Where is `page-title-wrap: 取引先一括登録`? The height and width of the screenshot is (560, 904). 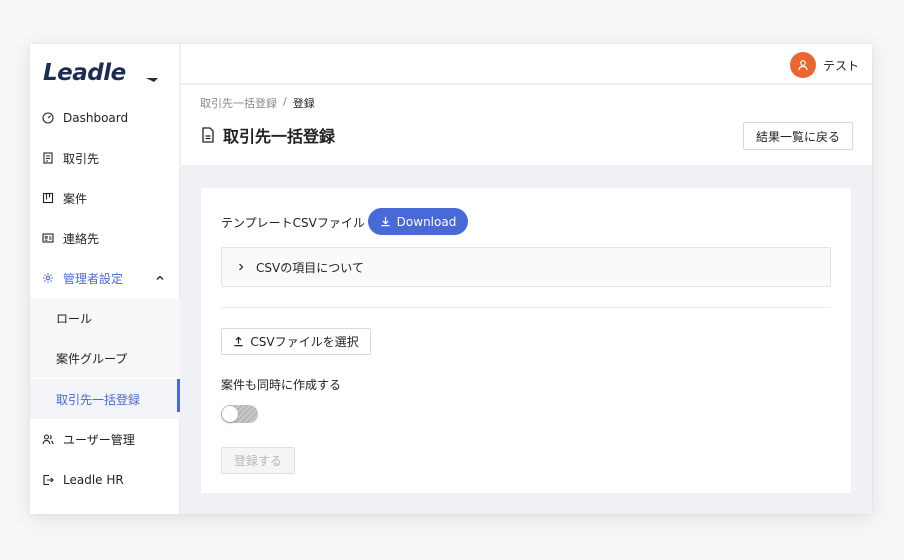 page-title-wrap: 取引先一括登録 is located at coordinates (268, 135).